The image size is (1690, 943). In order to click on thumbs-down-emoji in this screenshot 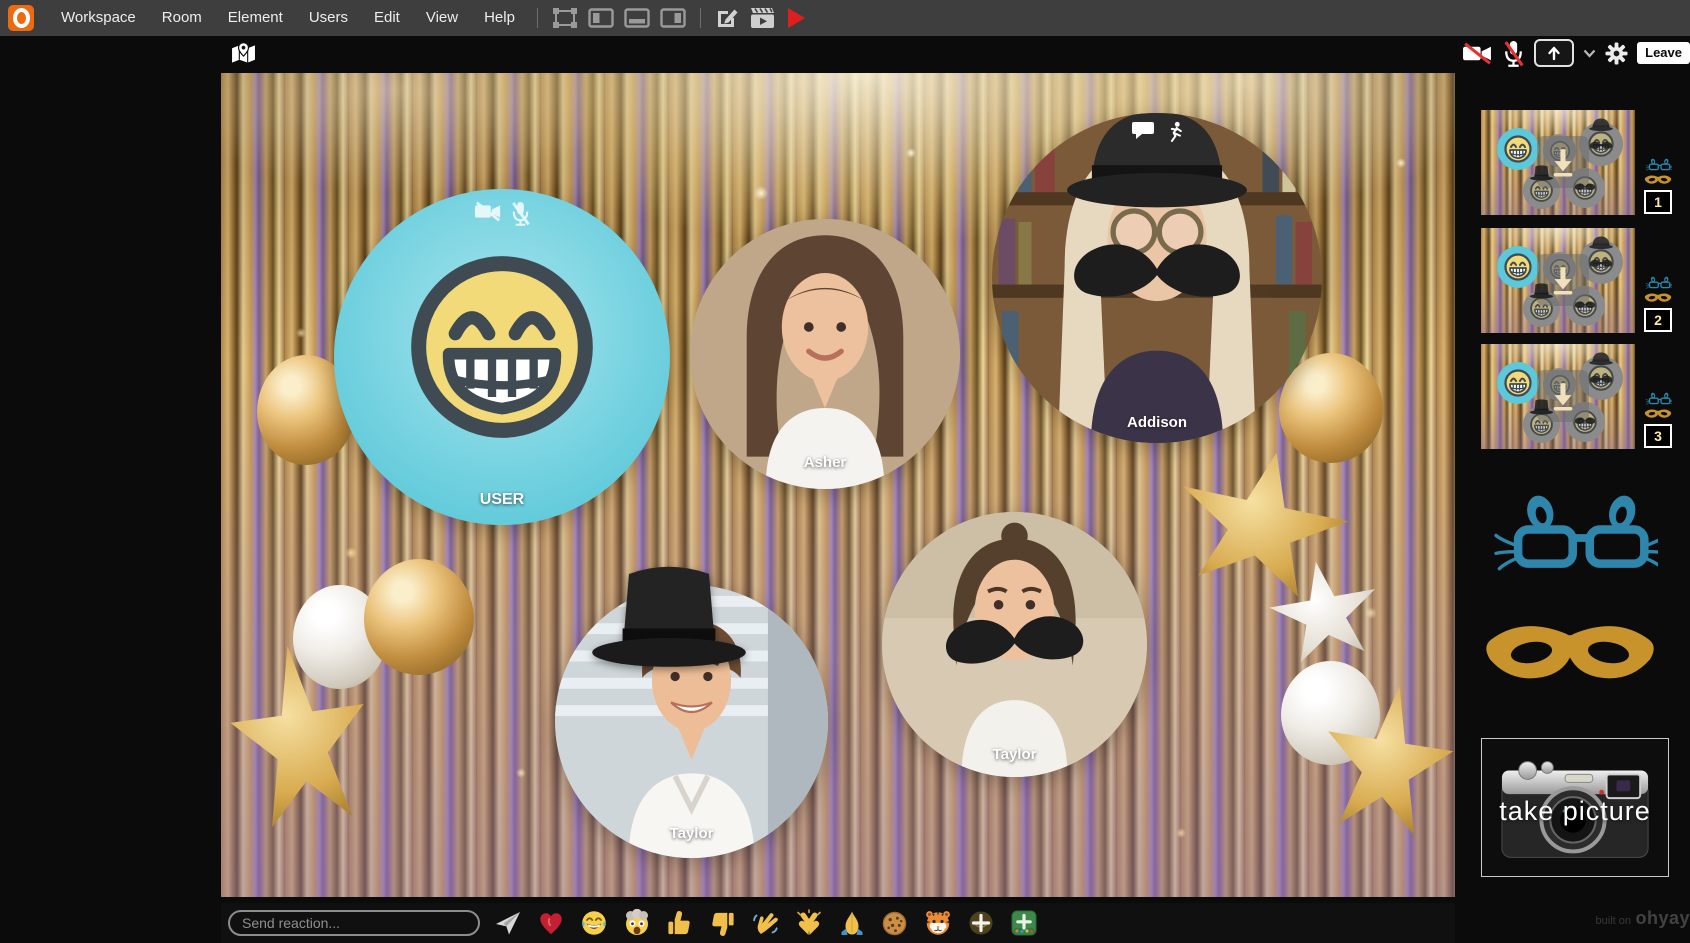, I will do `click(722, 923)`.